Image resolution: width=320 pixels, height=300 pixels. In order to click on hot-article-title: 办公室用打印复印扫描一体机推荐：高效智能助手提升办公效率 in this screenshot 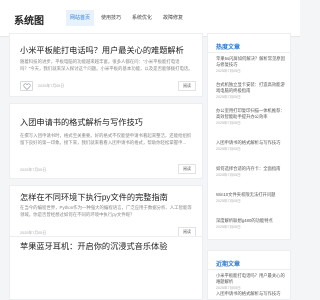, I will do `click(251, 114)`.